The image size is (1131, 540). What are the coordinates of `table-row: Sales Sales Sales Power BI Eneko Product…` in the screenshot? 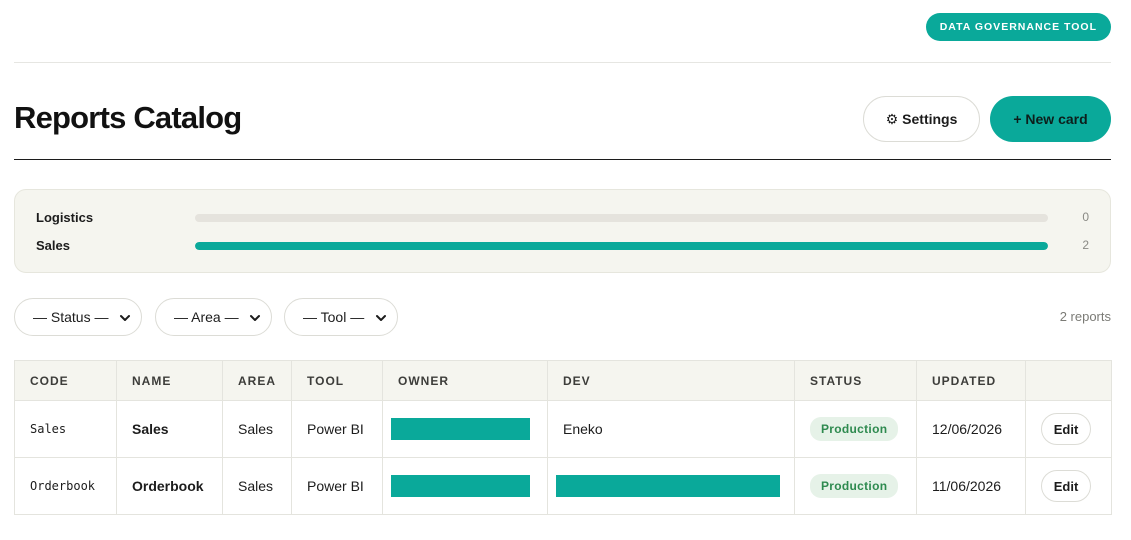 It's located at (563, 429).